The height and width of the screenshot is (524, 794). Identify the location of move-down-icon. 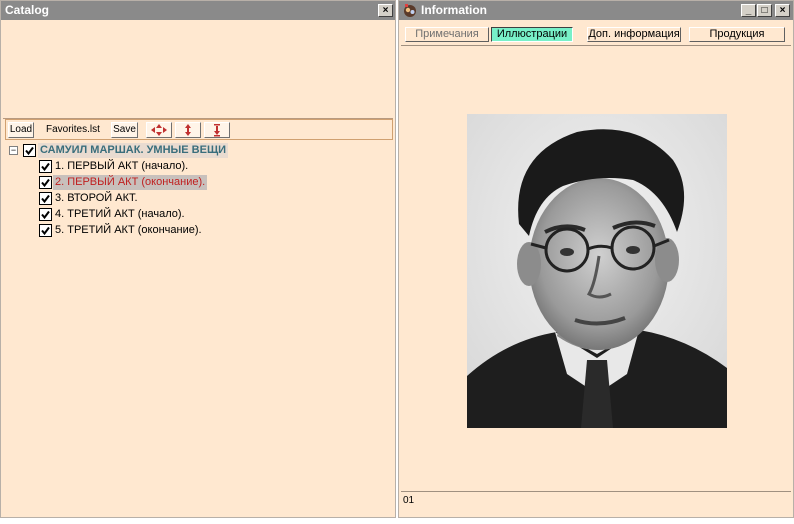
(217, 130).